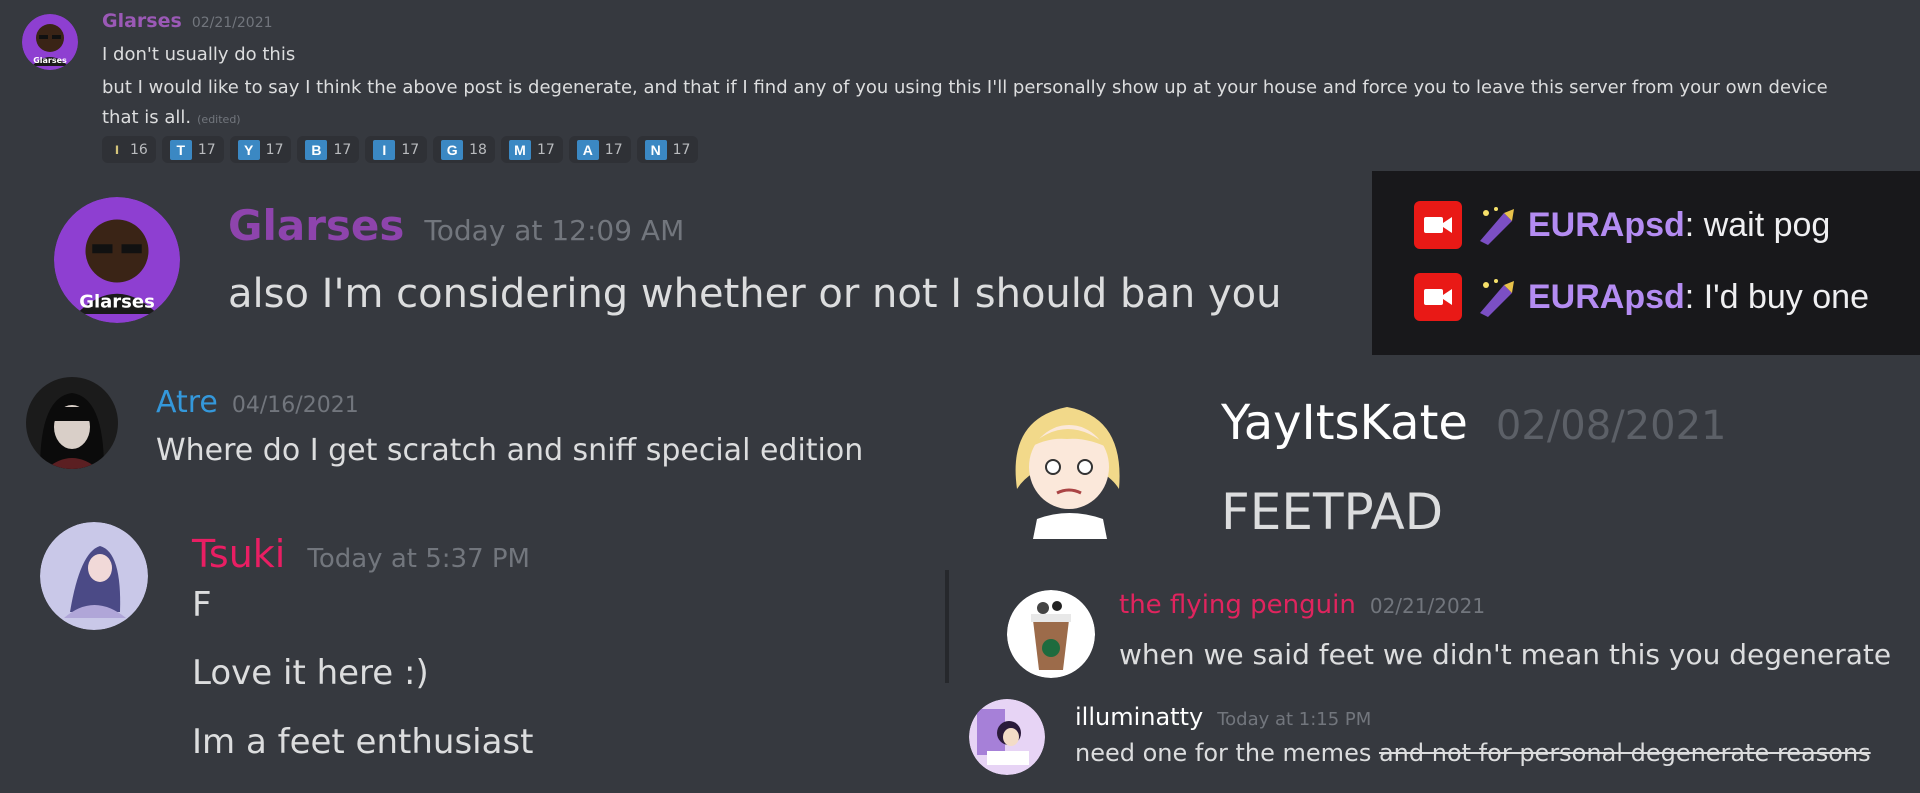 The width and height of the screenshot is (1920, 793). I want to click on message-line-wrap: that is all. (edited), so click(171, 117).